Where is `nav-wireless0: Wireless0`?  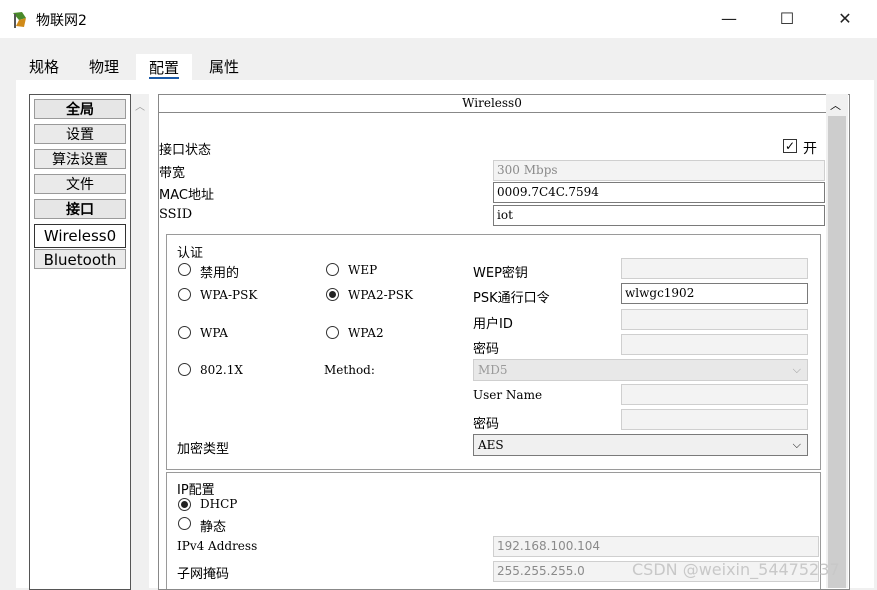
nav-wireless0: Wireless0 is located at coordinates (80, 236).